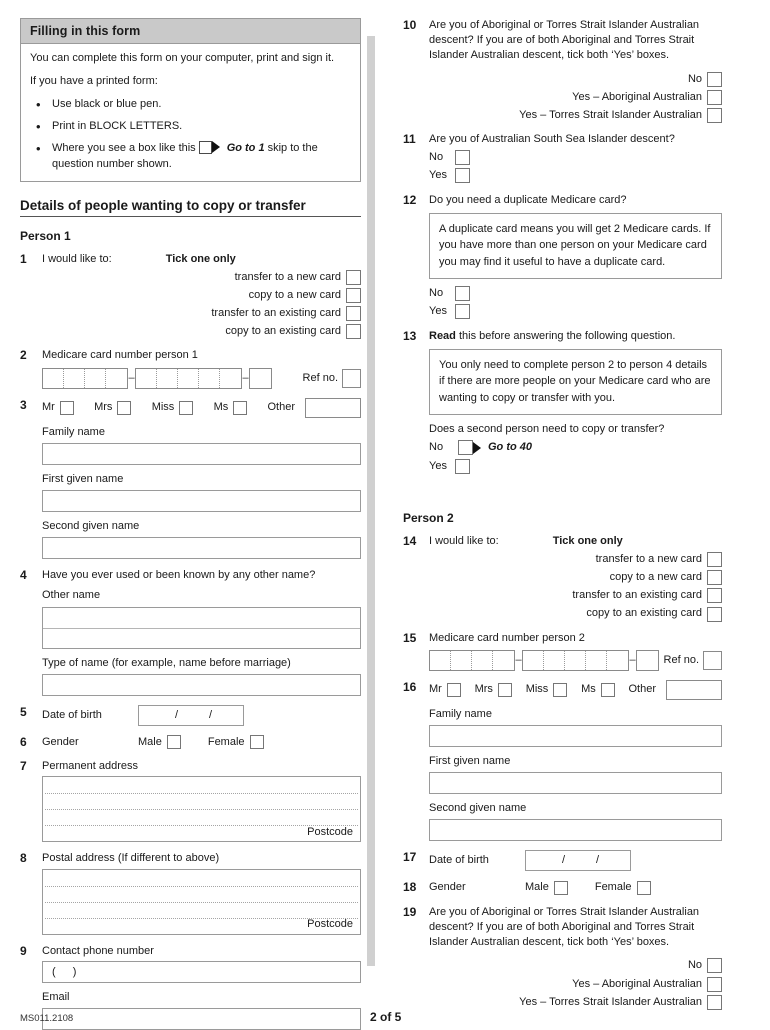 This screenshot has width=770, height=1030. What do you see at coordinates (353, 314) in the screenshot?
I see `q1-checkbox-transfer-existing-card` at bounding box center [353, 314].